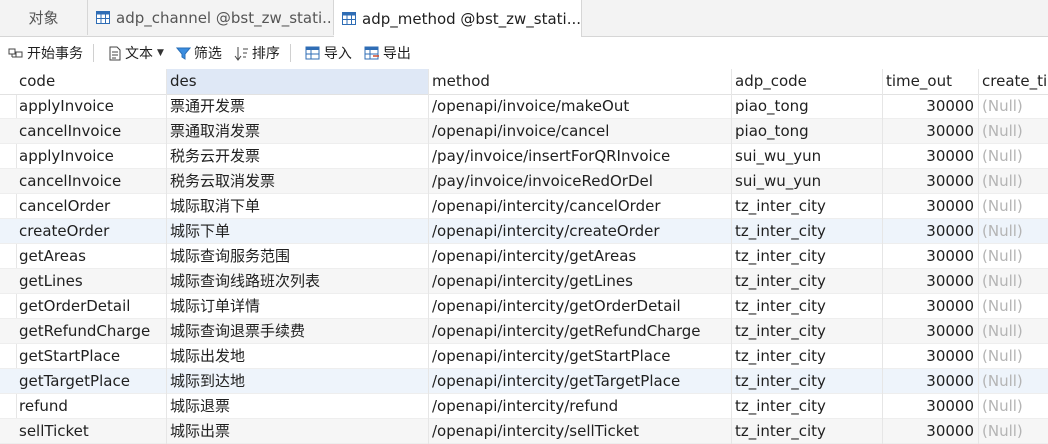 The width and height of the screenshot is (1048, 444). What do you see at coordinates (1013, 81) in the screenshot?
I see `column-header-create-time: create_tir` at bounding box center [1013, 81].